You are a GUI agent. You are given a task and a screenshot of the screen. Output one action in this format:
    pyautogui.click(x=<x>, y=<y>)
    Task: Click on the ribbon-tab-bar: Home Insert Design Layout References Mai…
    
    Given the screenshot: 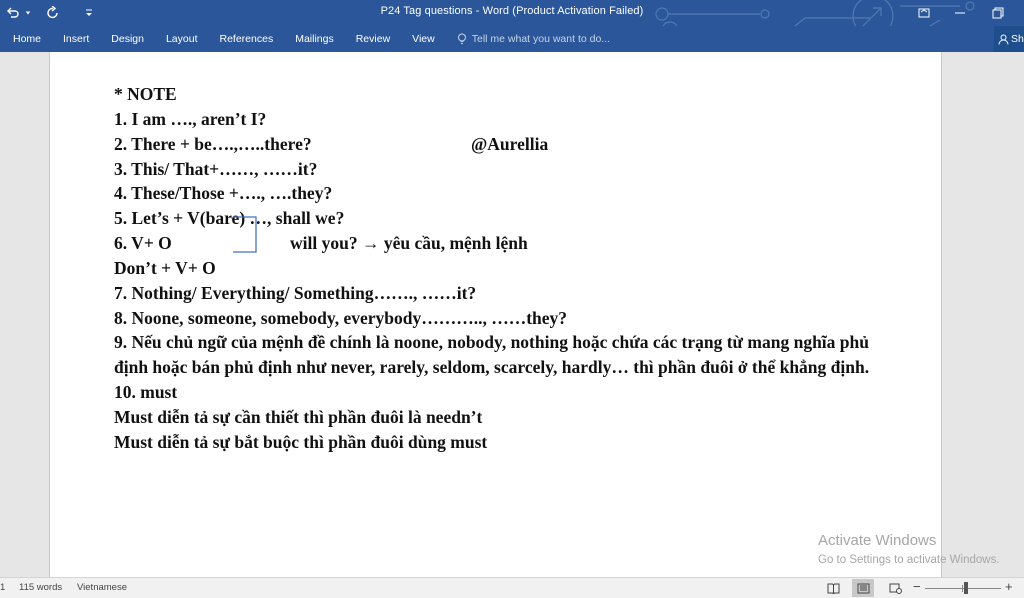 What is the action you would take?
    pyautogui.click(x=512, y=39)
    